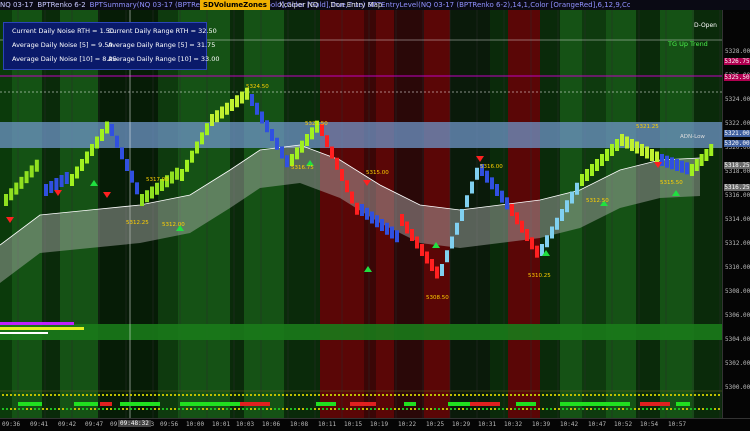 The height and width of the screenshot is (431, 750). What do you see at coordinates (649, 424) in the screenshot?
I see `time-tick-label: 10:54` at bounding box center [649, 424].